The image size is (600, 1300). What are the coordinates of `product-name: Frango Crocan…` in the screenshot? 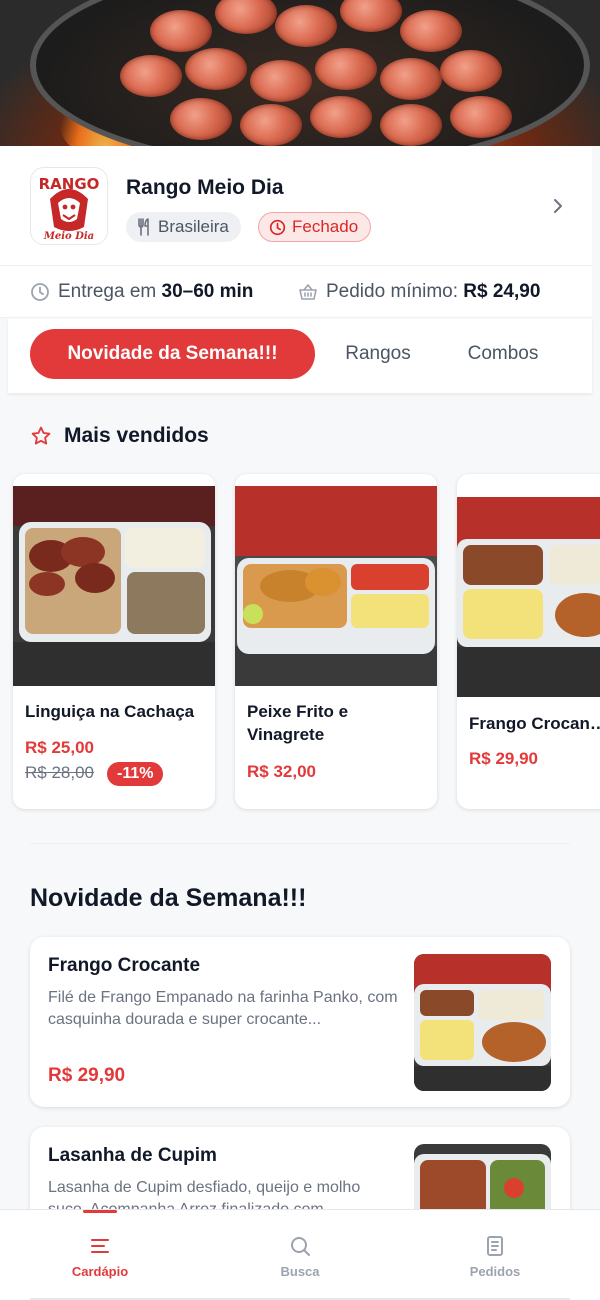 It's located at (534, 723).